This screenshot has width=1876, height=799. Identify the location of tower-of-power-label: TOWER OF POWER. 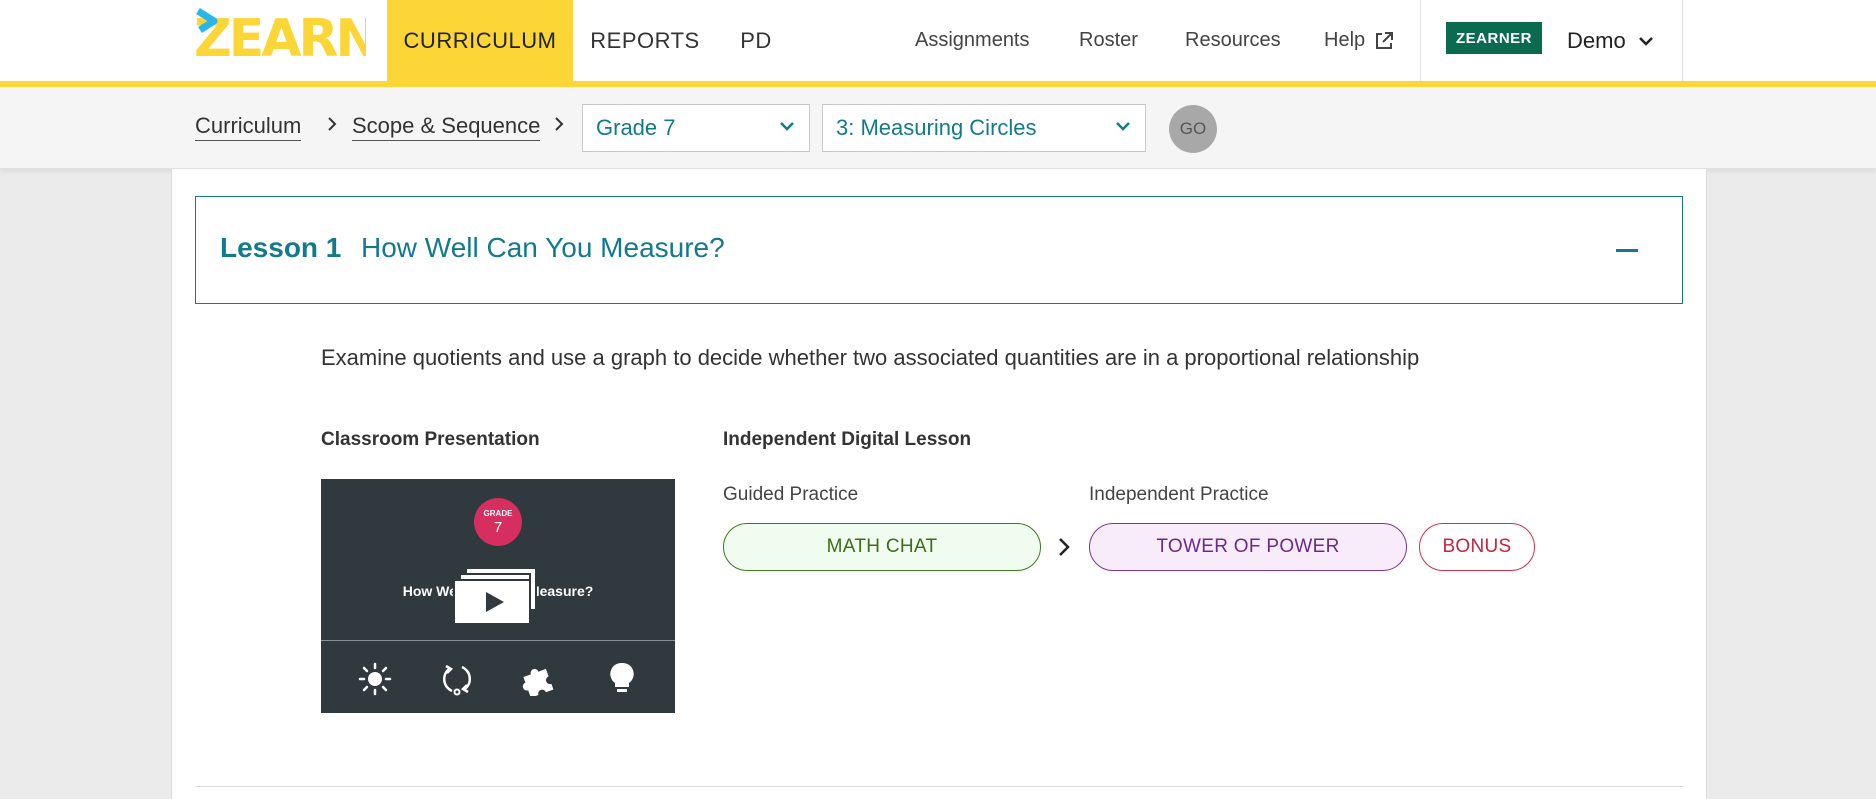
(1248, 546).